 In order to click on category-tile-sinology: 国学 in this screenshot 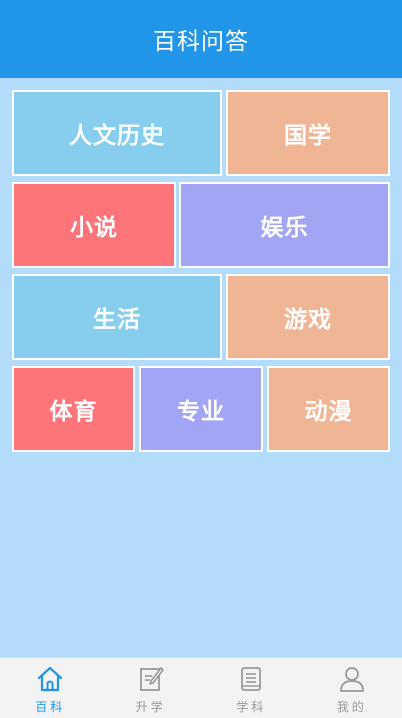, I will do `click(308, 133)`.